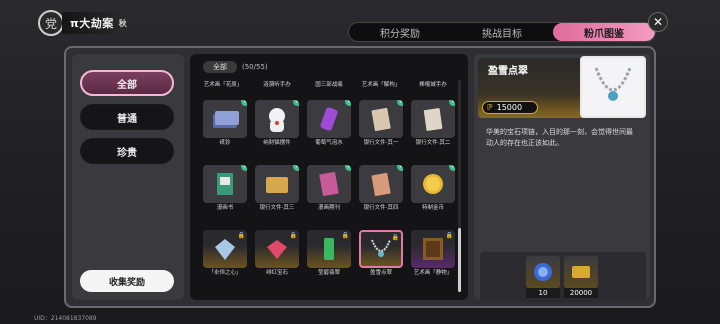 This screenshot has height=324, width=720. I want to click on blue-gem-icon, so click(543, 272).